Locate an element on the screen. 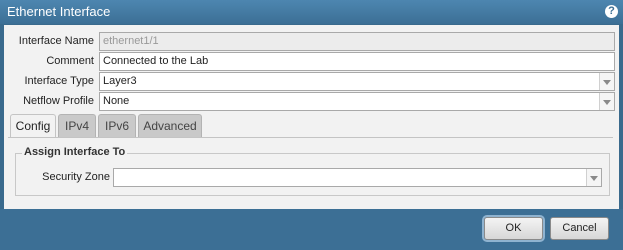  netflow-profile-label: Netflow Profile is located at coordinates (58, 101).